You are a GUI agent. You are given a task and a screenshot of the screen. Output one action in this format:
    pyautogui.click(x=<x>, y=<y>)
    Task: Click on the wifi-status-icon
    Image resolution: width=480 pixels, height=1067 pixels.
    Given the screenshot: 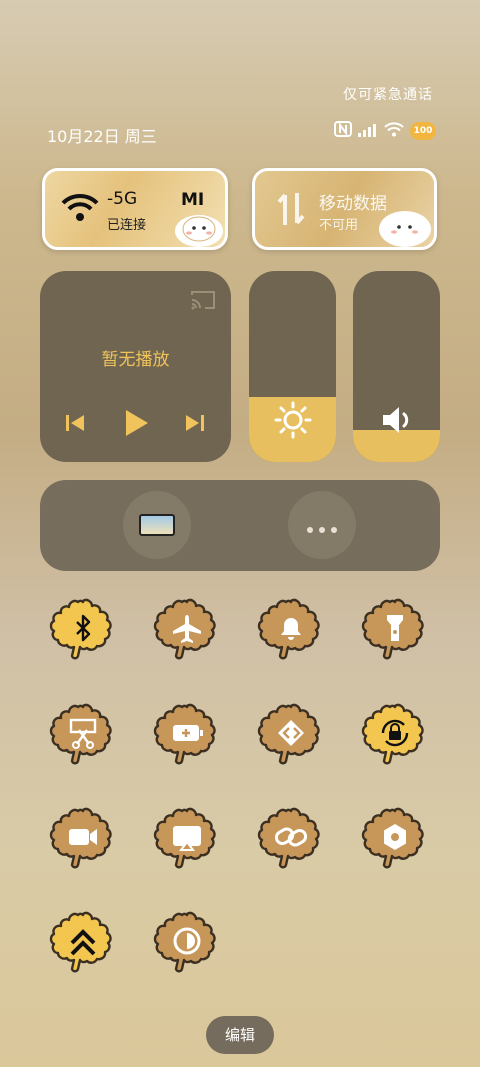 What is the action you would take?
    pyautogui.click(x=394, y=131)
    